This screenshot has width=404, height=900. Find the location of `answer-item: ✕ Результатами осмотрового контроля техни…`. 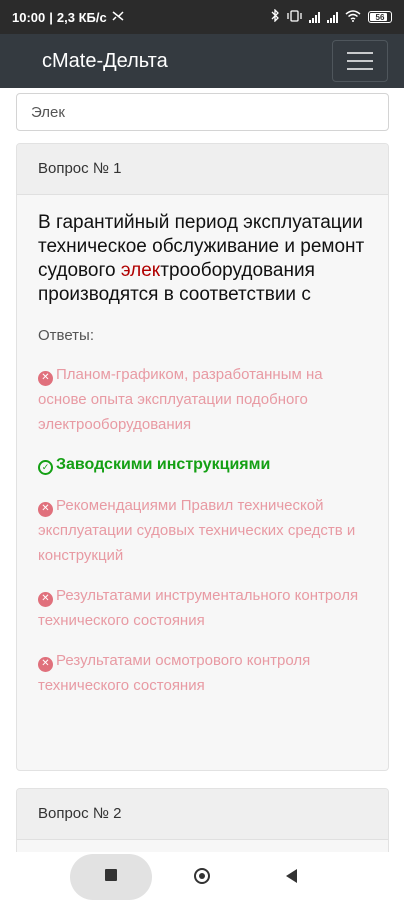

answer-item: ✕ Результатами осмотрового контроля техни… is located at coordinates (174, 673).